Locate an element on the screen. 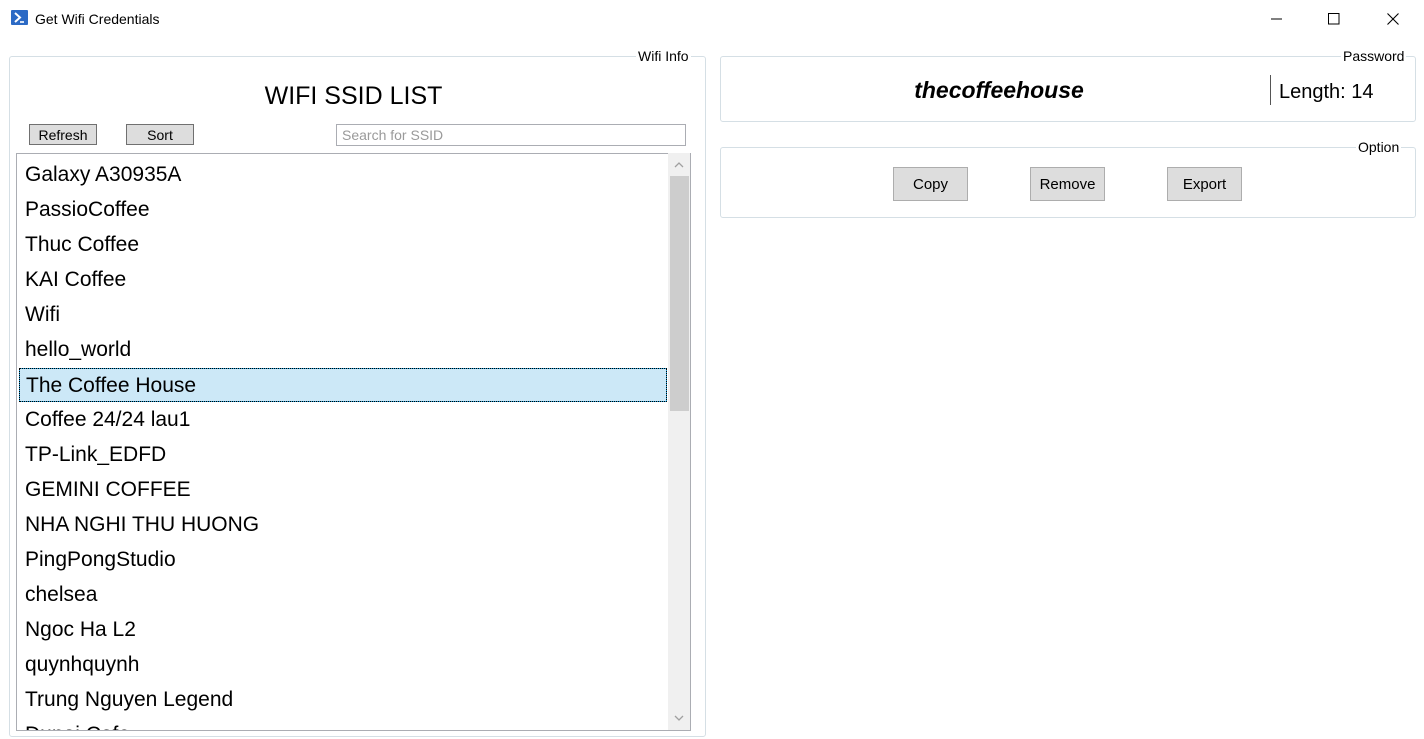  ssid-list-item: TP-Link_EDFD is located at coordinates (343, 455).